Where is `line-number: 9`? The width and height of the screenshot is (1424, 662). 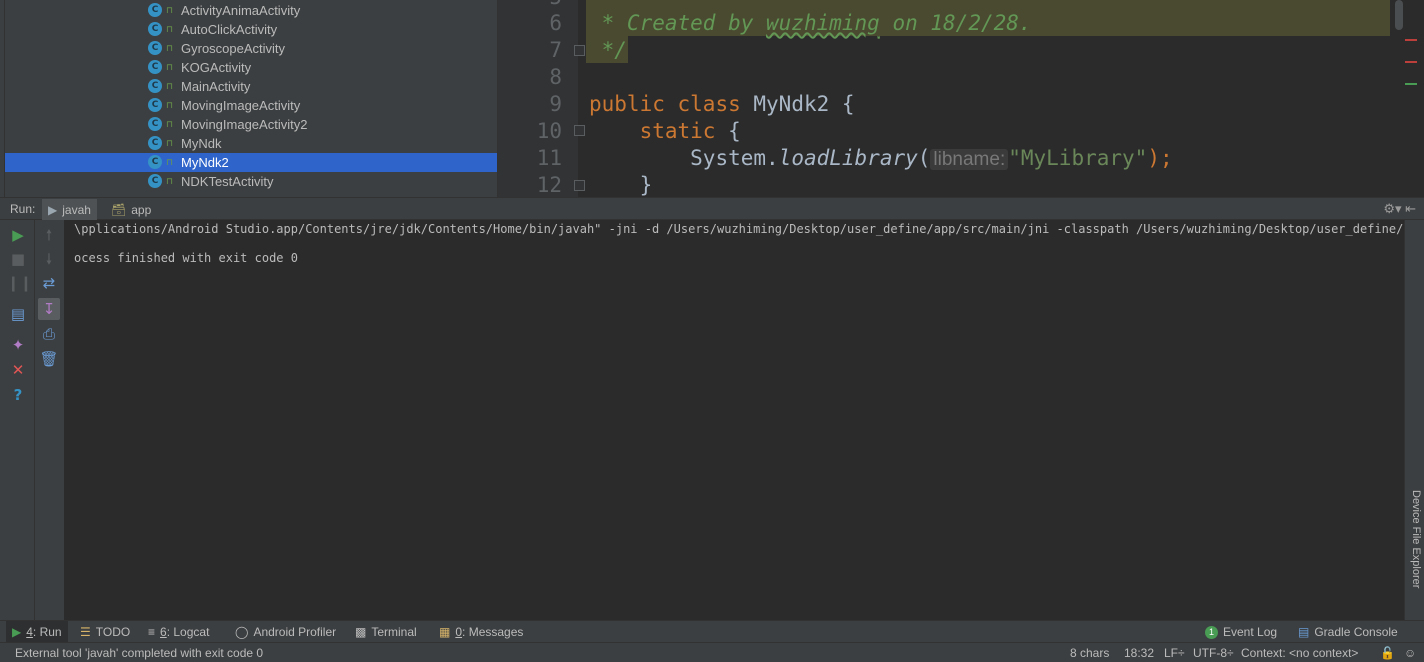 line-number: 9 is located at coordinates (555, 104).